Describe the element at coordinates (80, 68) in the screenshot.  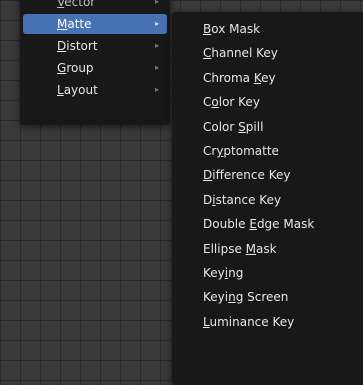
I see `label-text: roup` at that location.